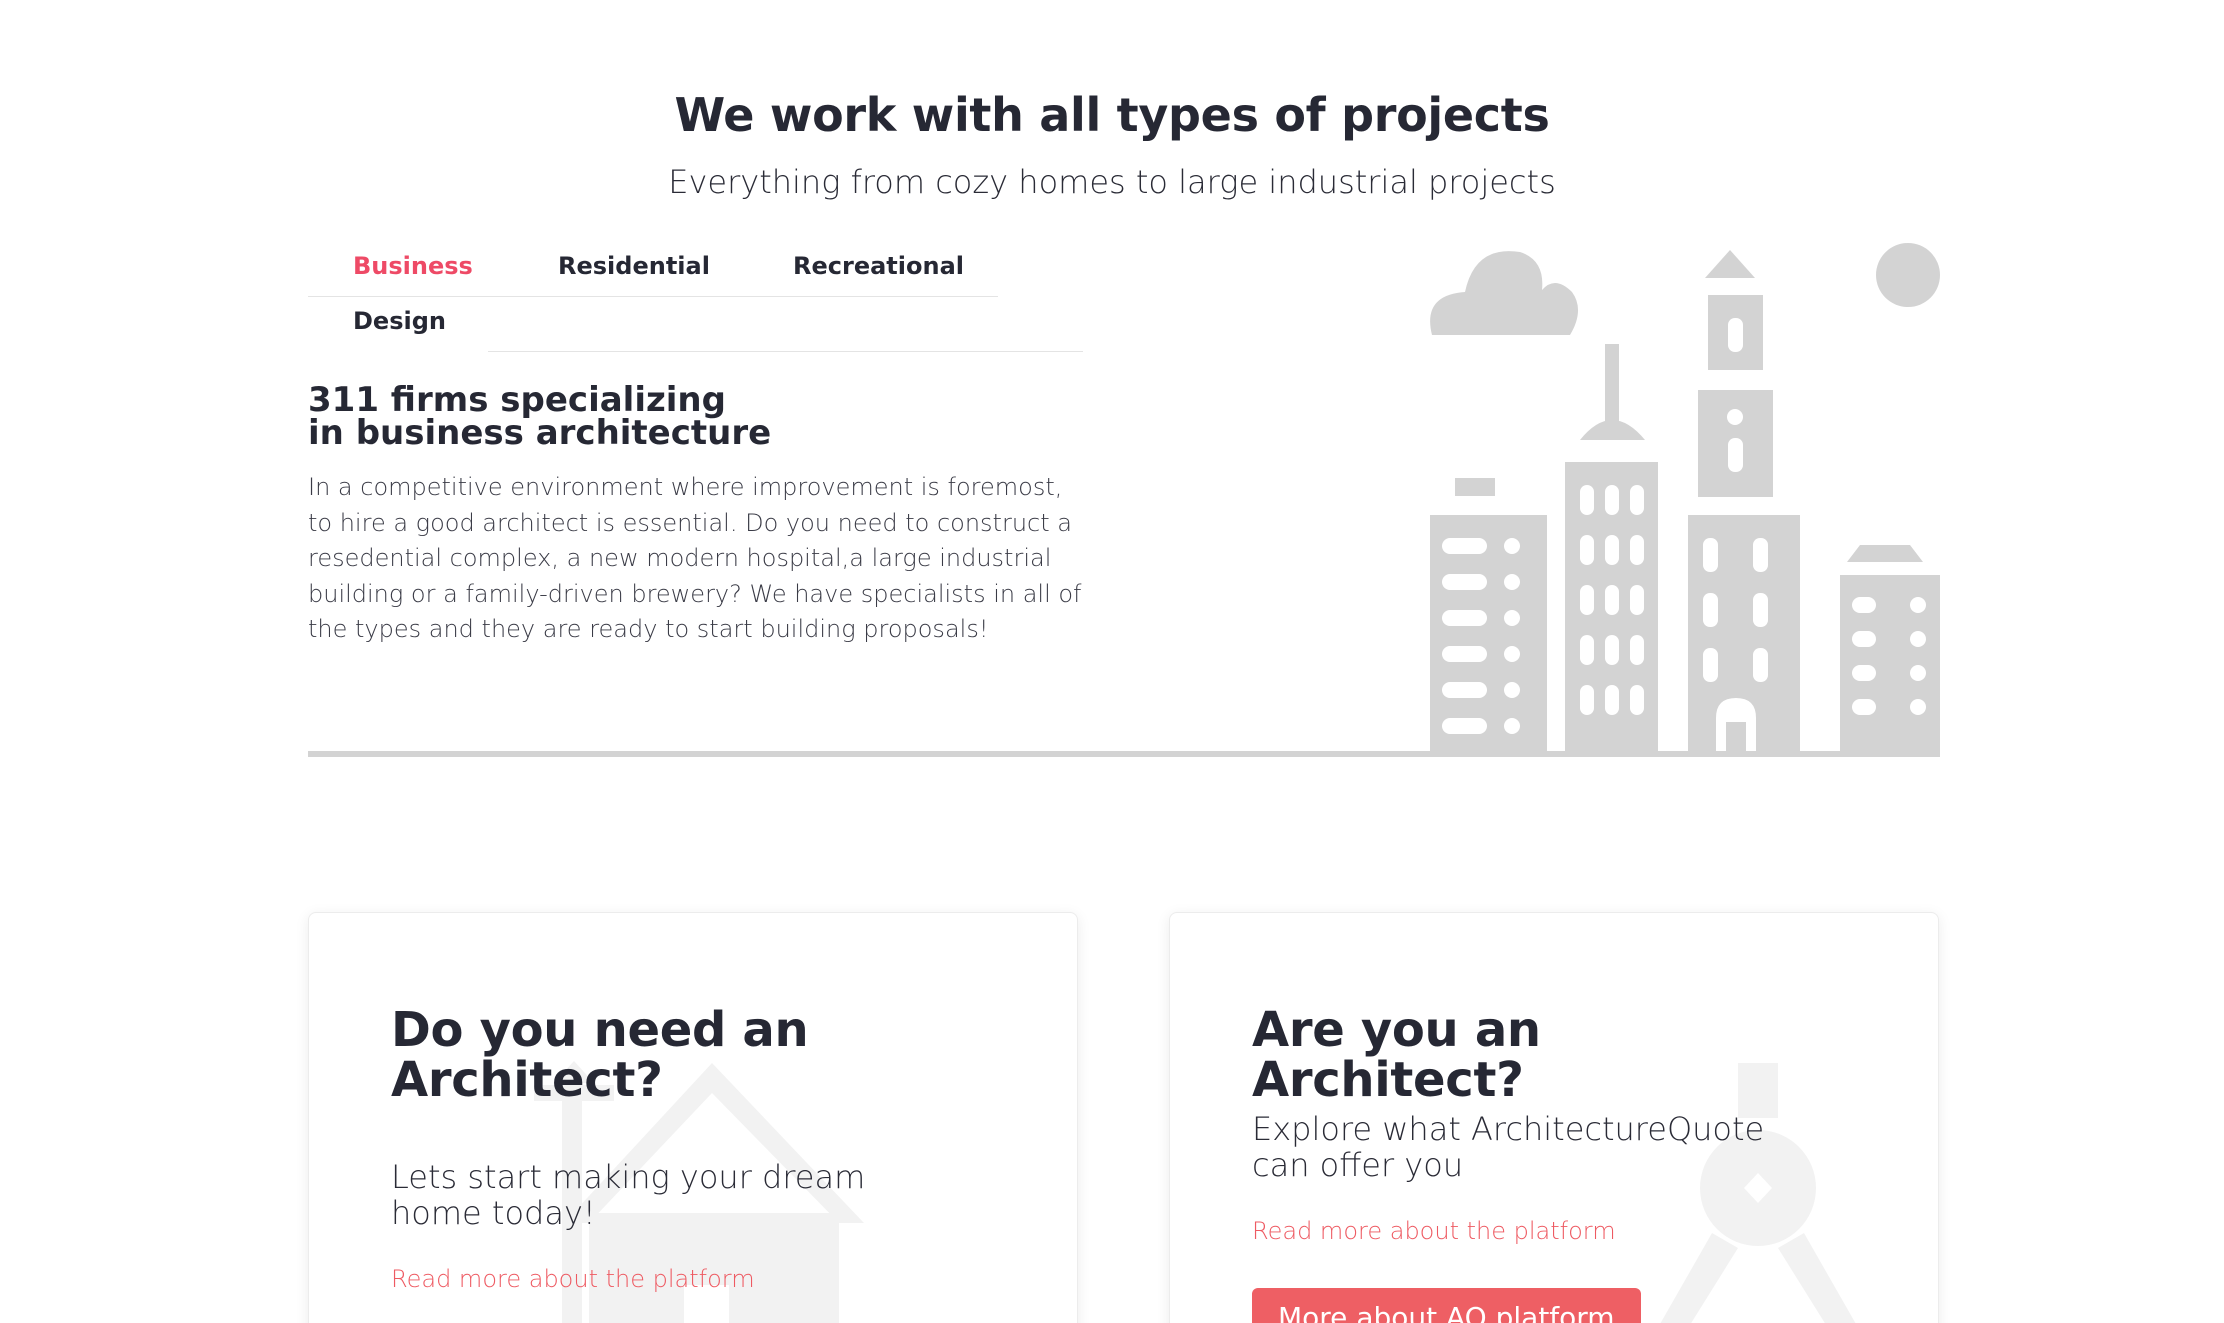  I want to click on tab-design: Design, so click(399, 321).